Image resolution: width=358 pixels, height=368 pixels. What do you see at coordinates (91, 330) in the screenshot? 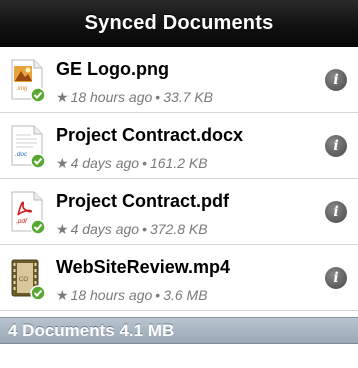
I see `documents-summary: 4 Documents 4.1 MB` at bounding box center [91, 330].